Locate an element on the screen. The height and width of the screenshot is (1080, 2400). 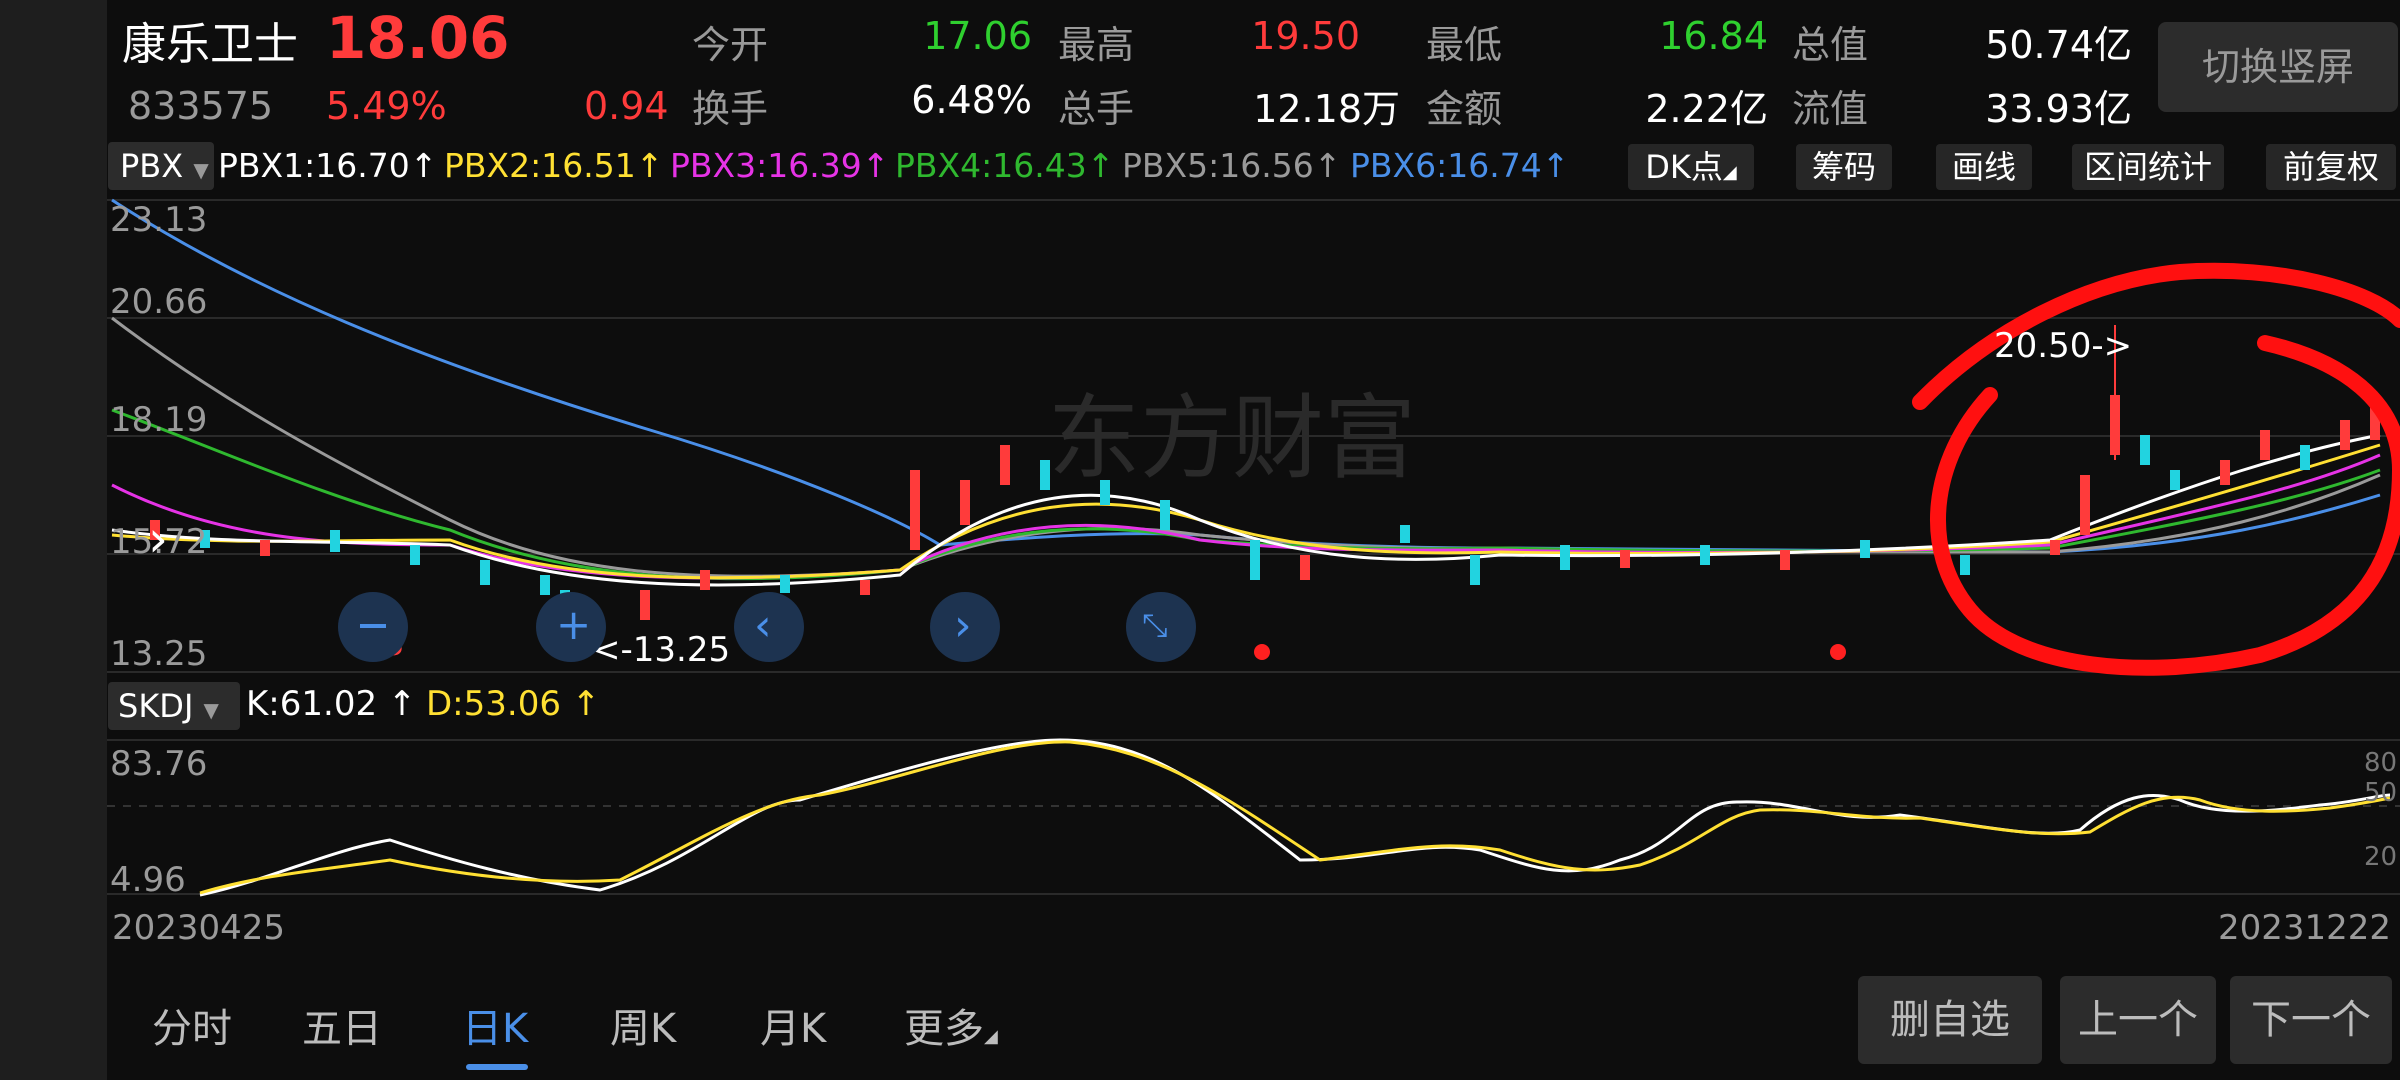
collapse-icon: ⤡ is located at coordinates (1155, 625).